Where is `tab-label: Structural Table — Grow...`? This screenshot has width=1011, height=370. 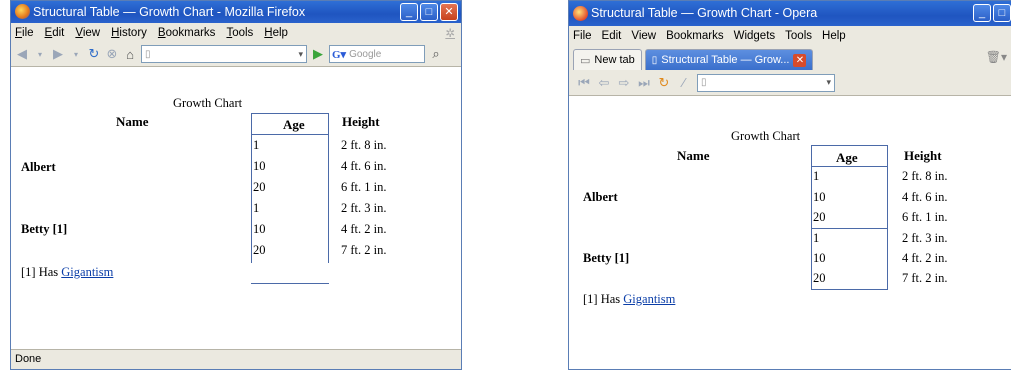 tab-label: Structural Table — Grow... is located at coordinates (725, 60).